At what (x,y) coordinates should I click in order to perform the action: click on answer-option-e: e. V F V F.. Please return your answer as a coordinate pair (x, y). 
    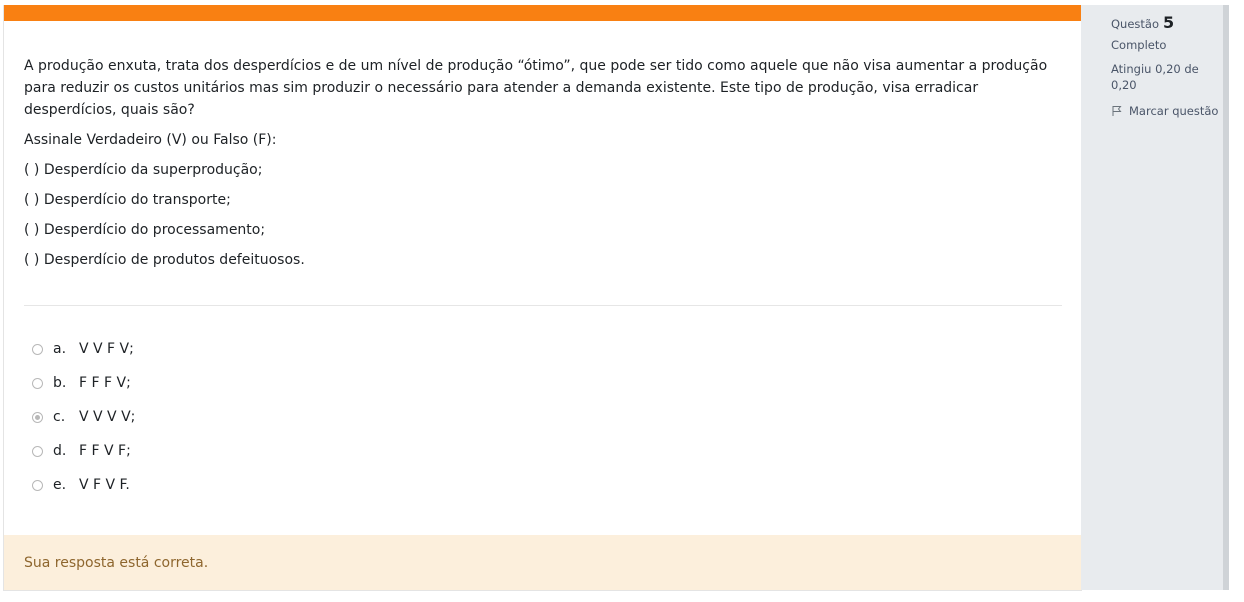
    Looking at the image, I should click on (83, 485).